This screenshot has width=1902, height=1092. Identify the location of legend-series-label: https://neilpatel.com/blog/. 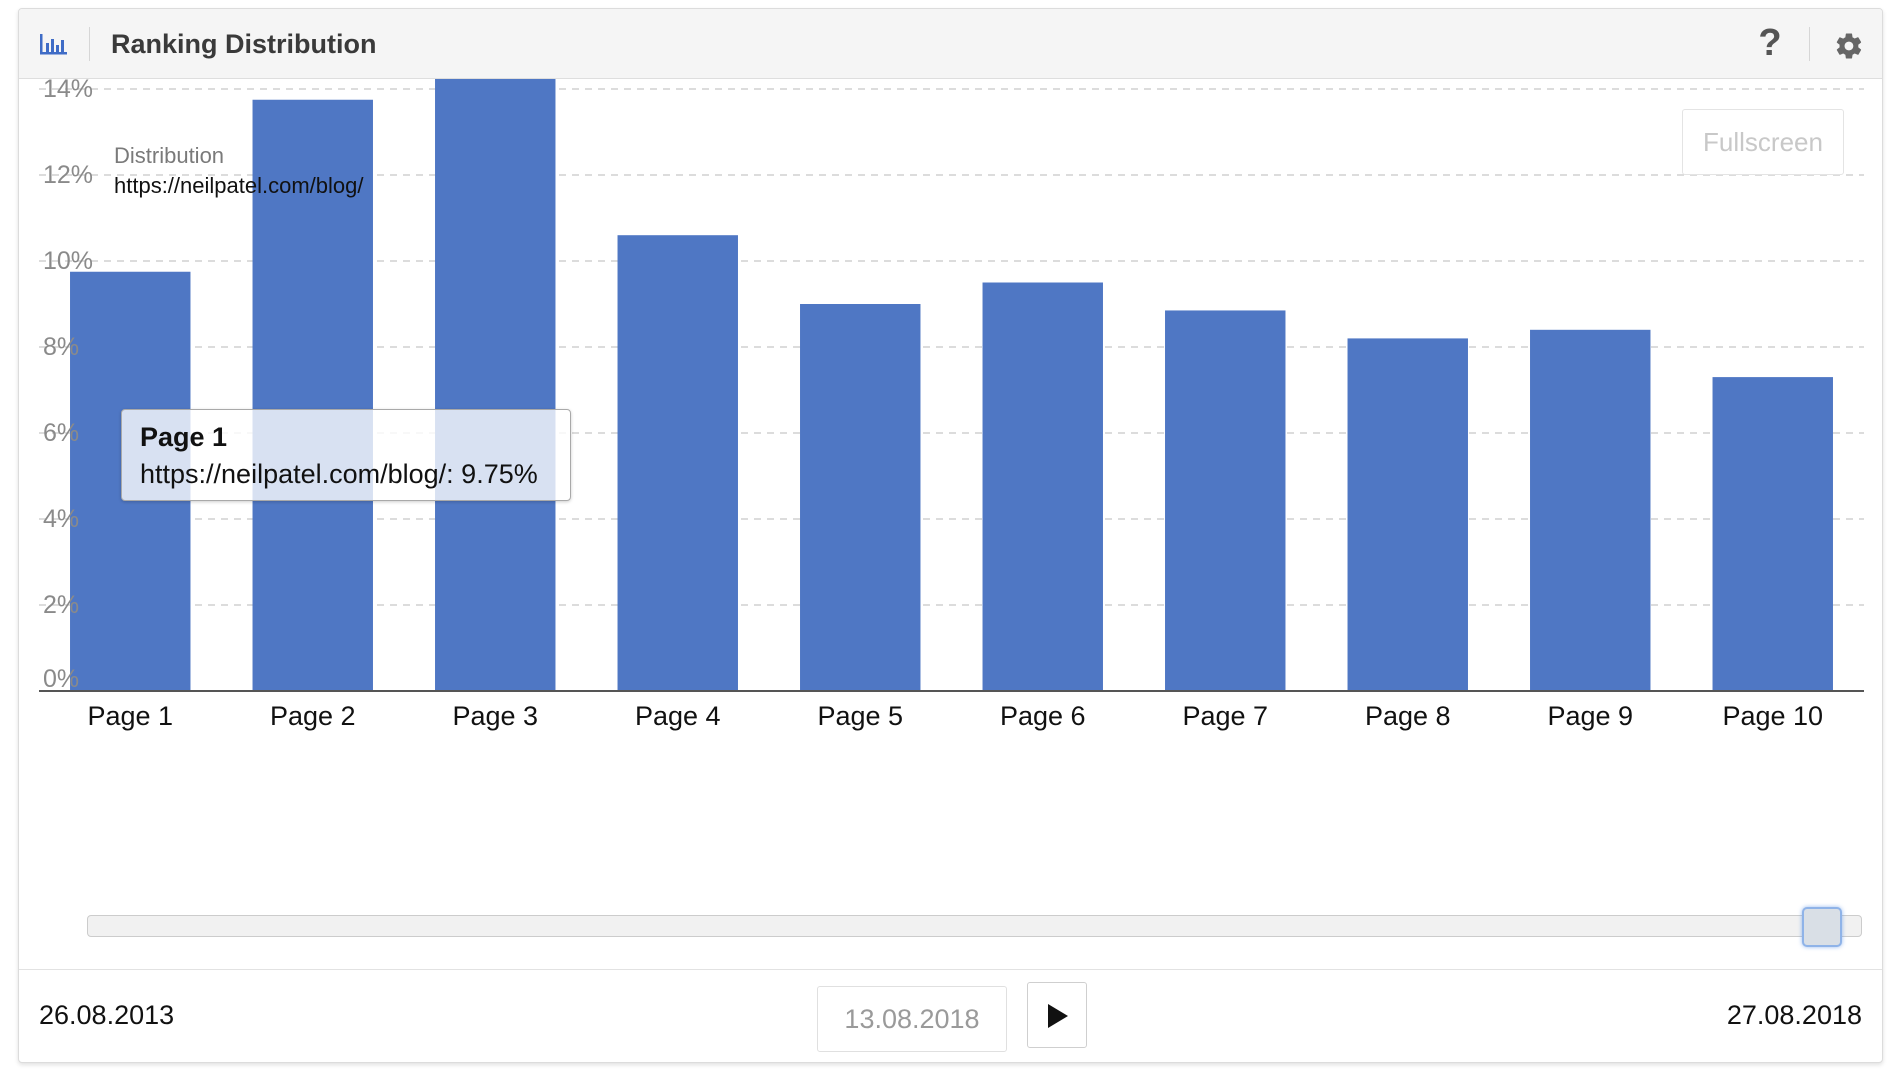
(238, 186).